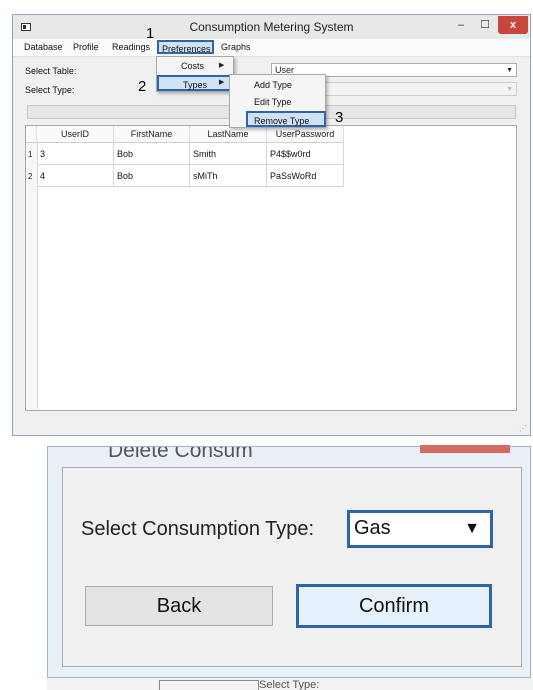  I want to click on consumption-type-label: Select Consumption Type:, so click(198, 529).